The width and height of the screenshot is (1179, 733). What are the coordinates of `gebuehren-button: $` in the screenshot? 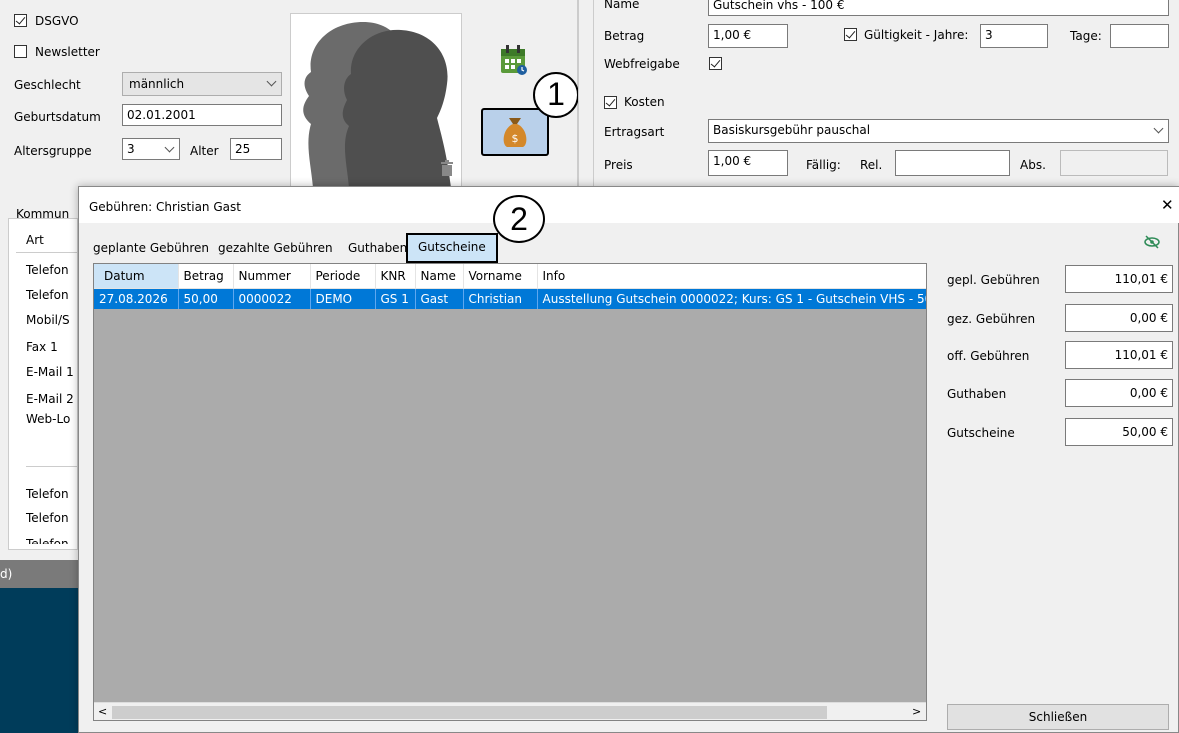 It's located at (515, 132).